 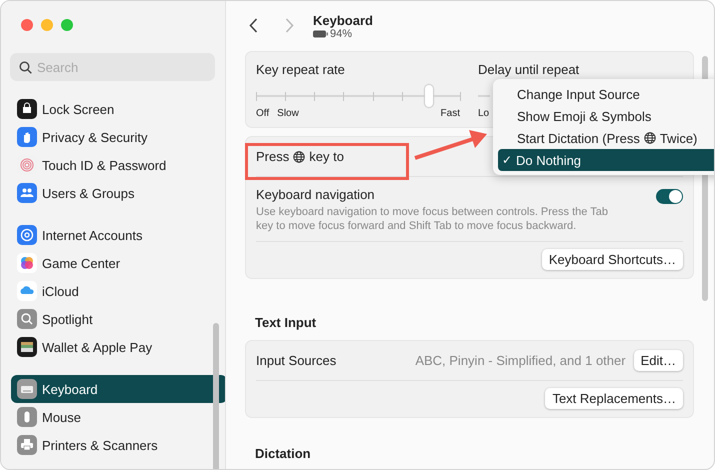 What do you see at coordinates (47, 25) in the screenshot?
I see `minimize-button` at bounding box center [47, 25].